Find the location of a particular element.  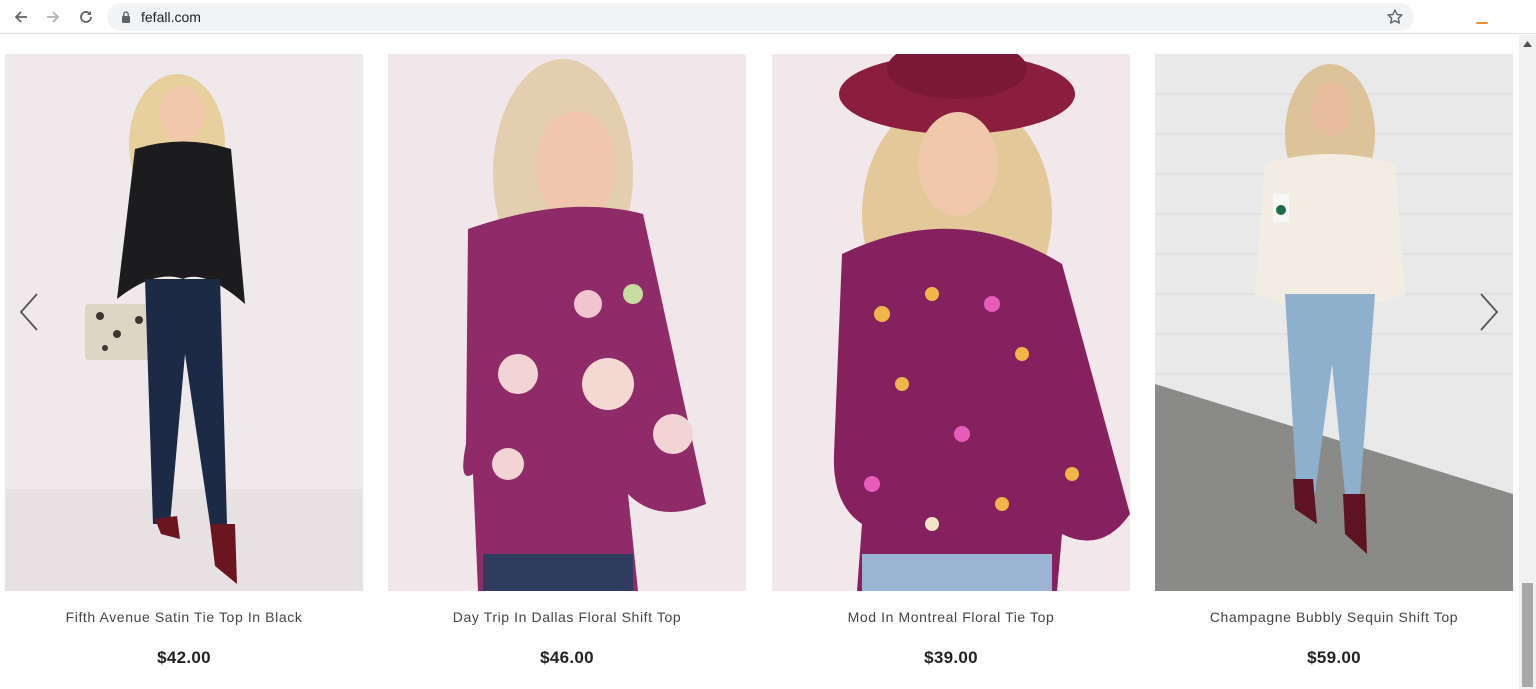

reload-icon is located at coordinates (86, 17).